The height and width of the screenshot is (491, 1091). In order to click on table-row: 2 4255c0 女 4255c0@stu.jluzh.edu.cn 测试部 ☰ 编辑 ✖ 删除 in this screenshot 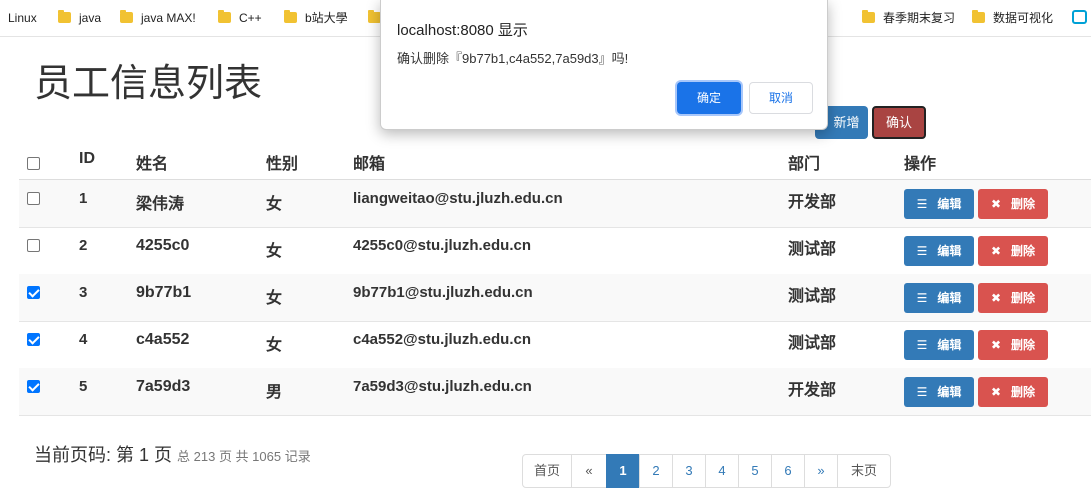, I will do `click(555, 251)`.